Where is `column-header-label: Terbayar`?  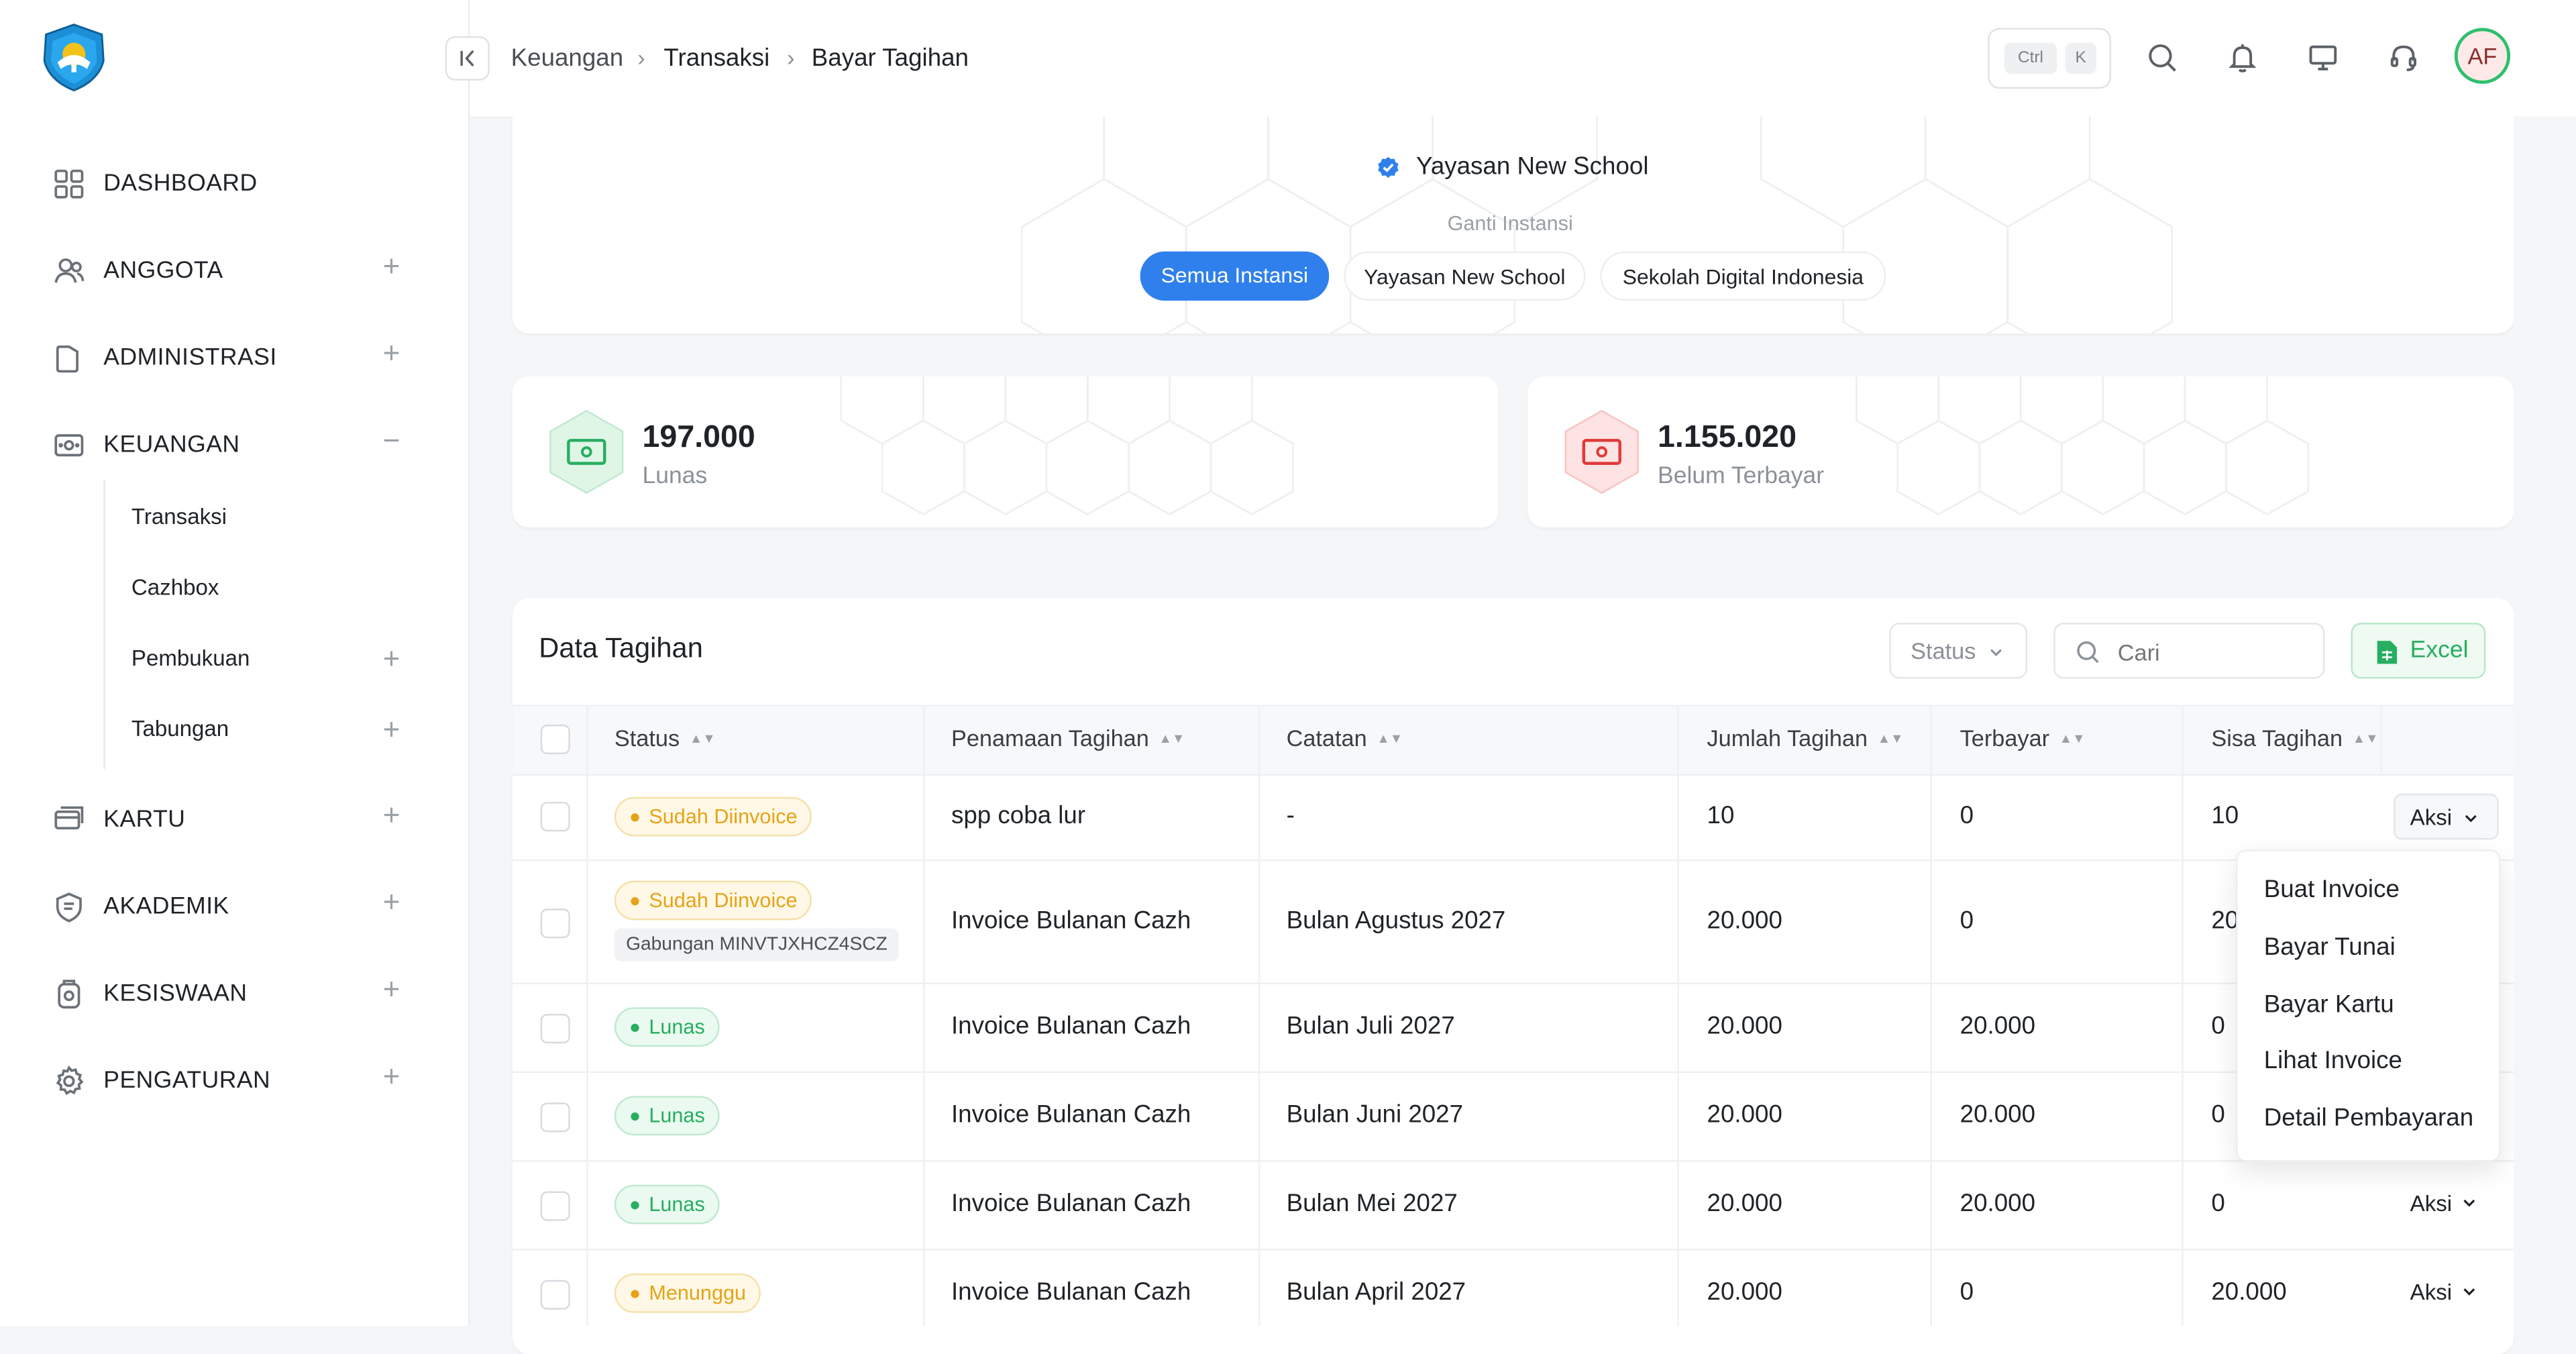 column-header-label: Terbayar is located at coordinates (2005, 738).